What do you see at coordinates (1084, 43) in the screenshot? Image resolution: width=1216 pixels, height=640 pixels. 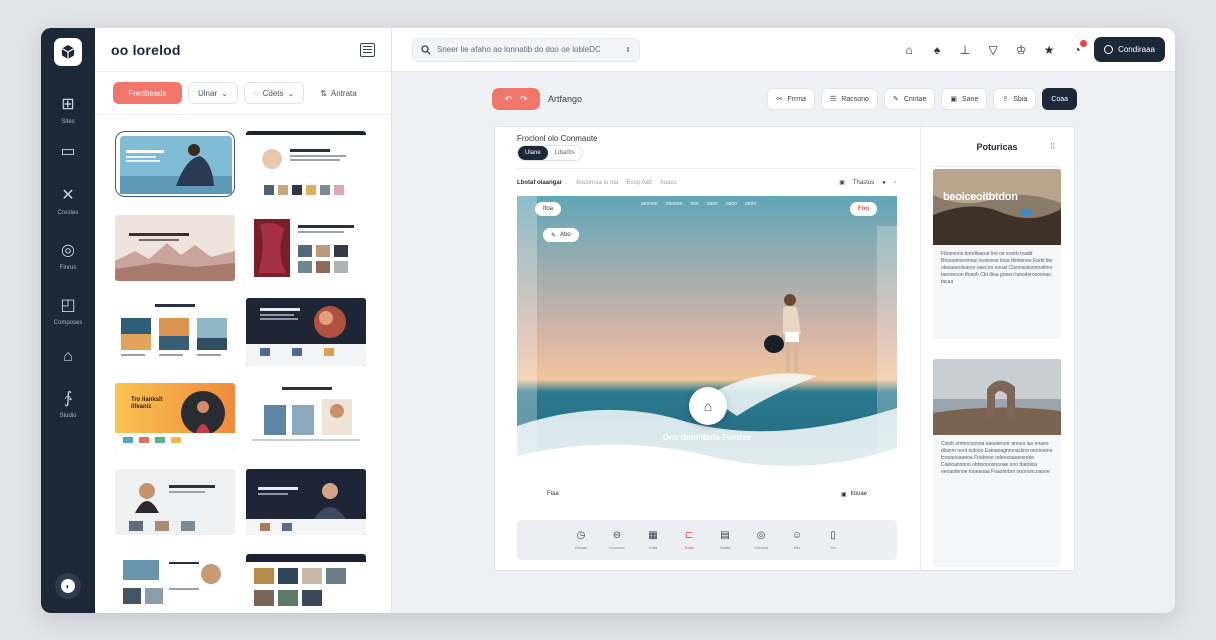 I see `notification-dot` at bounding box center [1084, 43].